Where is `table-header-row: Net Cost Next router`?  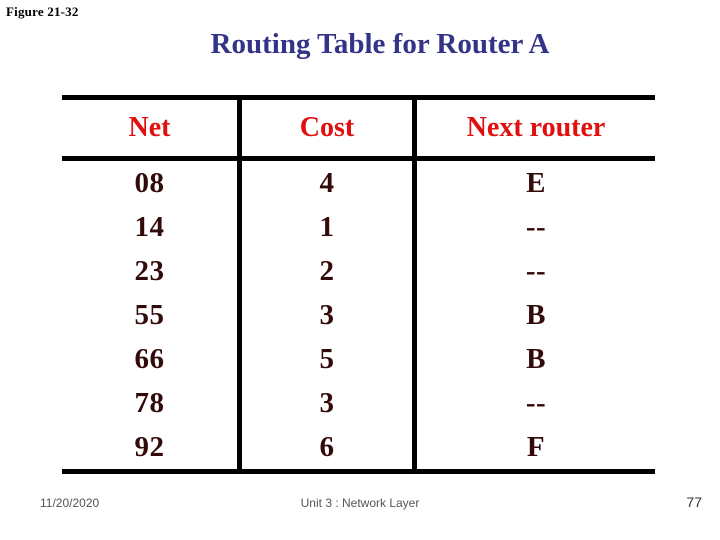 table-header-row: Net Cost Next router is located at coordinates (358, 128).